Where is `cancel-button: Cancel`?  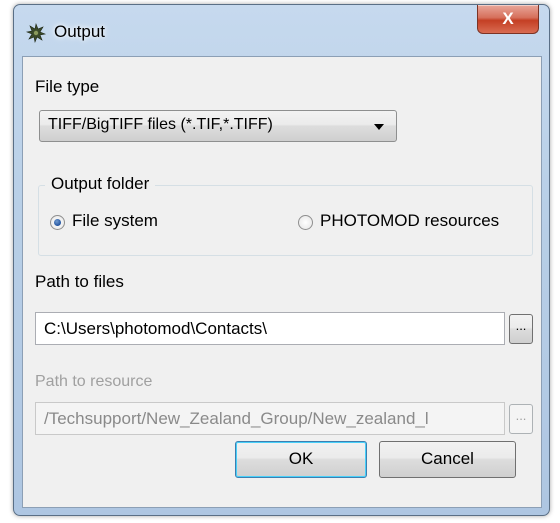 cancel-button: Cancel is located at coordinates (447, 459).